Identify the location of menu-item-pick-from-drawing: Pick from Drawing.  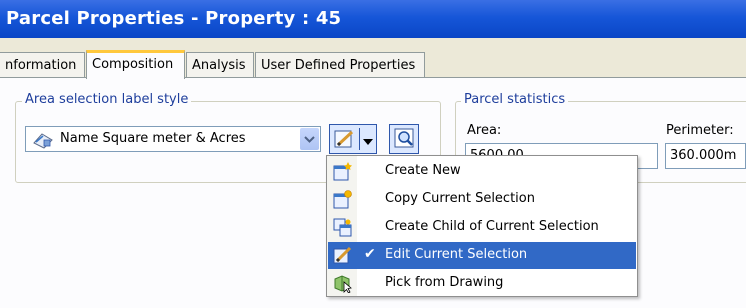
(482, 283).